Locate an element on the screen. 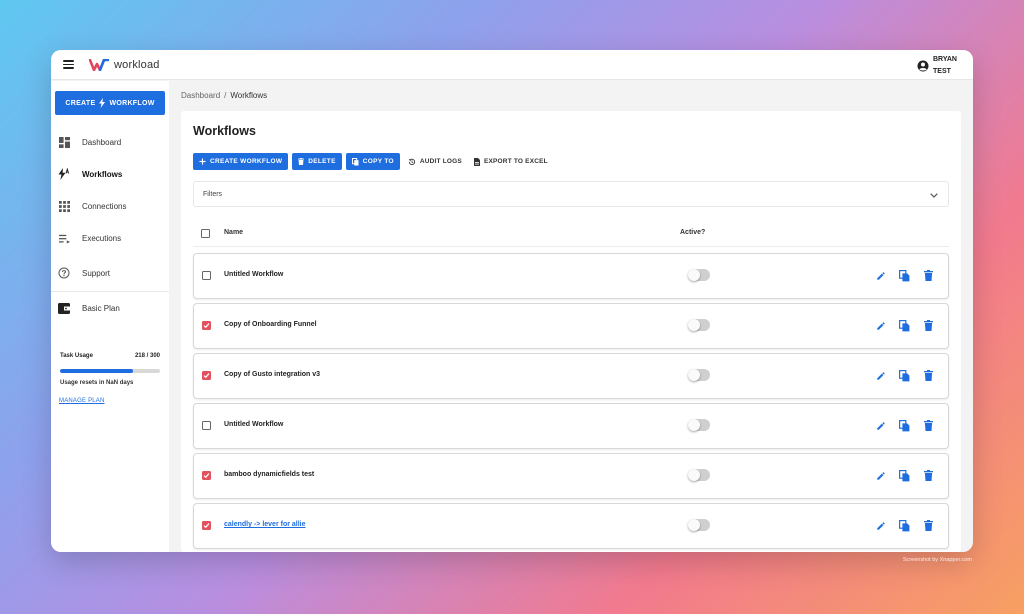 The width and height of the screenshot is (1024, 614). export-to-excel-button: EXPORT TO EXCEL is located at coordinates (511, 161).